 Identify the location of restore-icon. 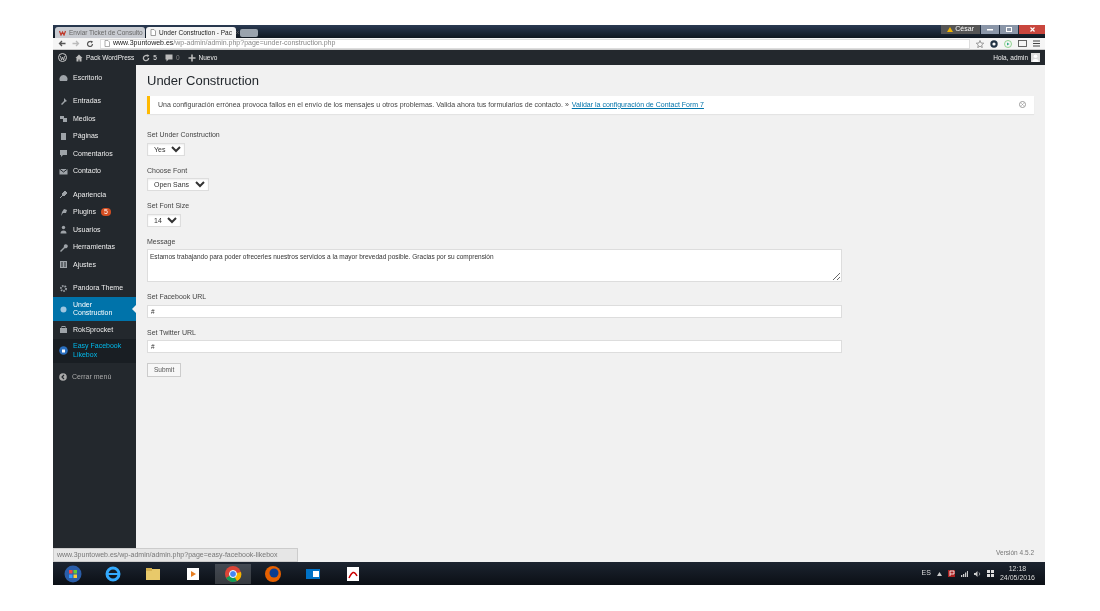
(1009, 29).